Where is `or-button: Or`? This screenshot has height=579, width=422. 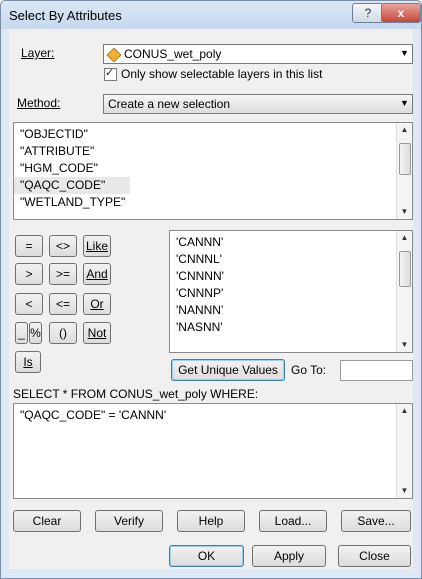 or-button: Or is located at coordinates (97, 304).